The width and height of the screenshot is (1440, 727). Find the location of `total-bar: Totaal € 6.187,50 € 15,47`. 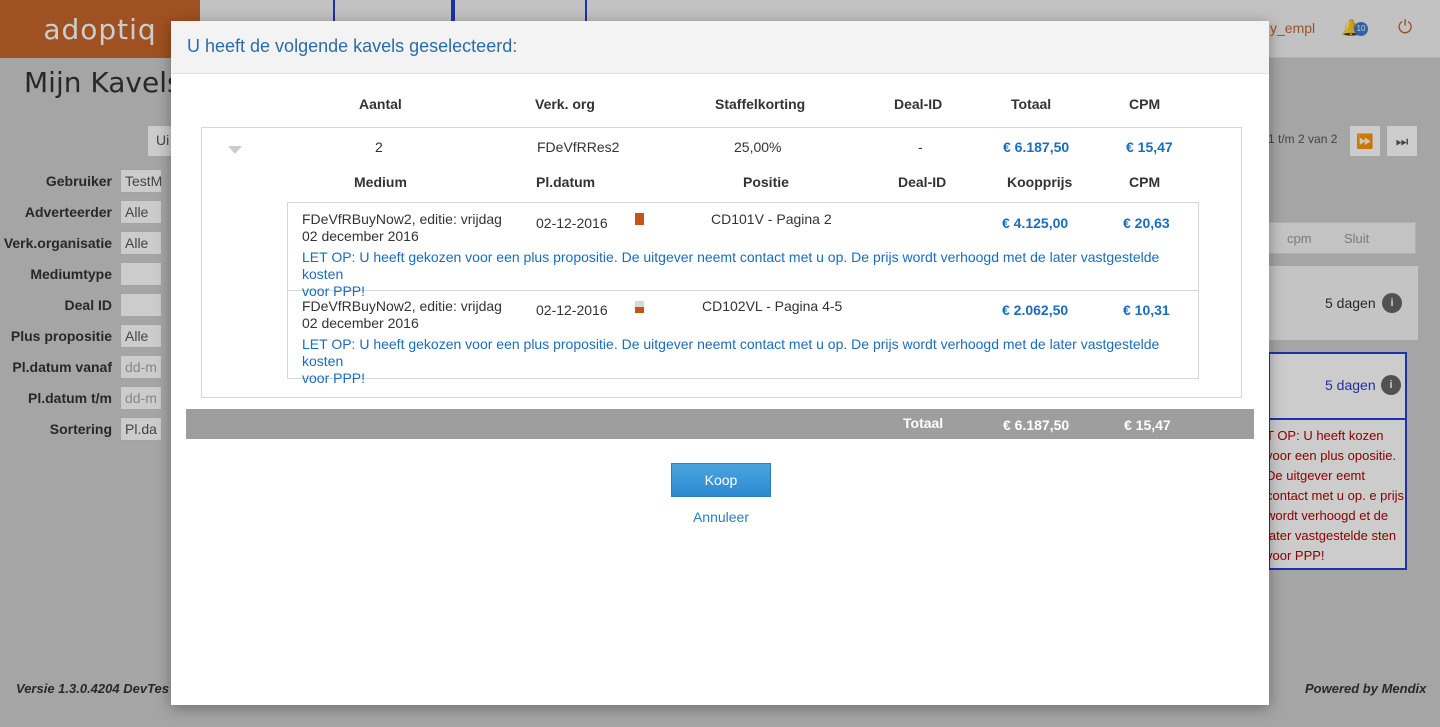

total-bar: Totaal € 6.187,50 € 15,47 is located at coordinates (720, 424).